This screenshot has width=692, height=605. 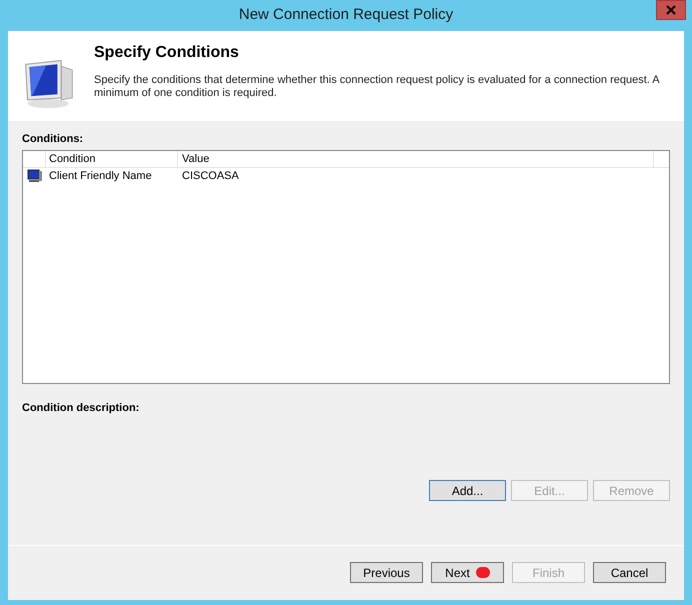 I want to click on table-cell-text: Client Friendly Name, so click(x=100, y=176).